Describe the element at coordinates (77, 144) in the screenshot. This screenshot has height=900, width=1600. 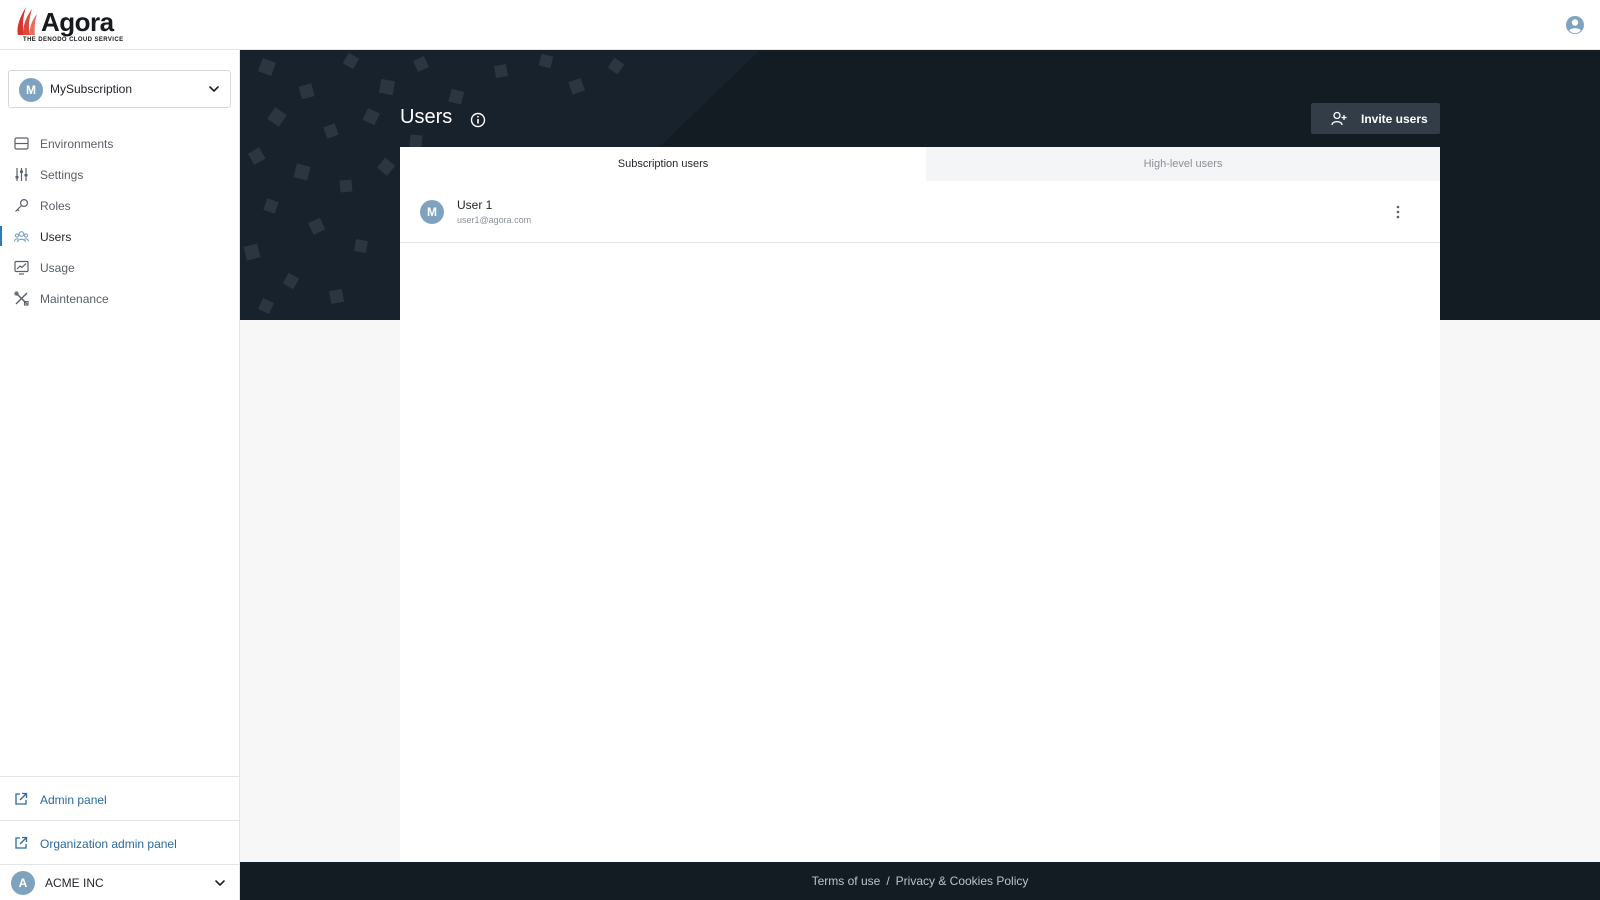
I see `sidebar-item-label: Environments` at that location.